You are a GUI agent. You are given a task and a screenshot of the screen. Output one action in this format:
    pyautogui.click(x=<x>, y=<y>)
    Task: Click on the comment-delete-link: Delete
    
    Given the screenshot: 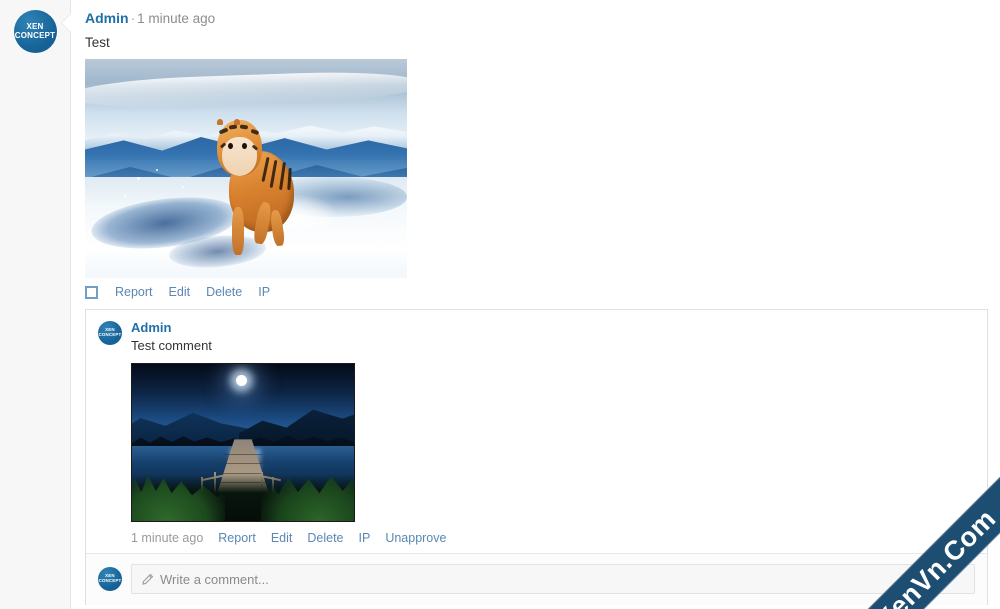 What is the action you would take?
    pyautogui.click(x=325, y=538)
    